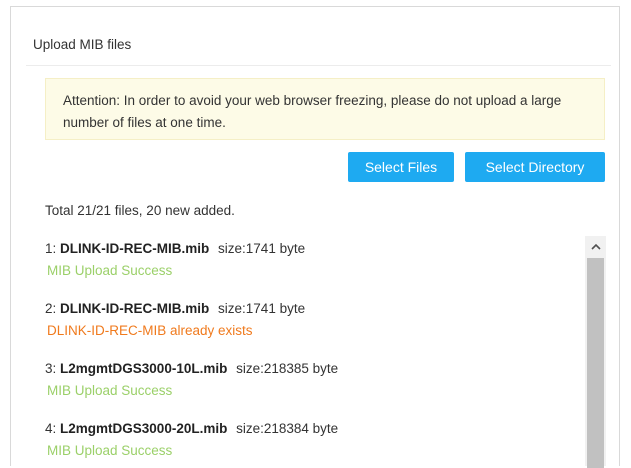 This screenshot has height=468, width=631. Describe the element at coordinates (140, 210) in the screenshot. I see `upload-summary: Total 21/21 files, 20 new added.` at that location.